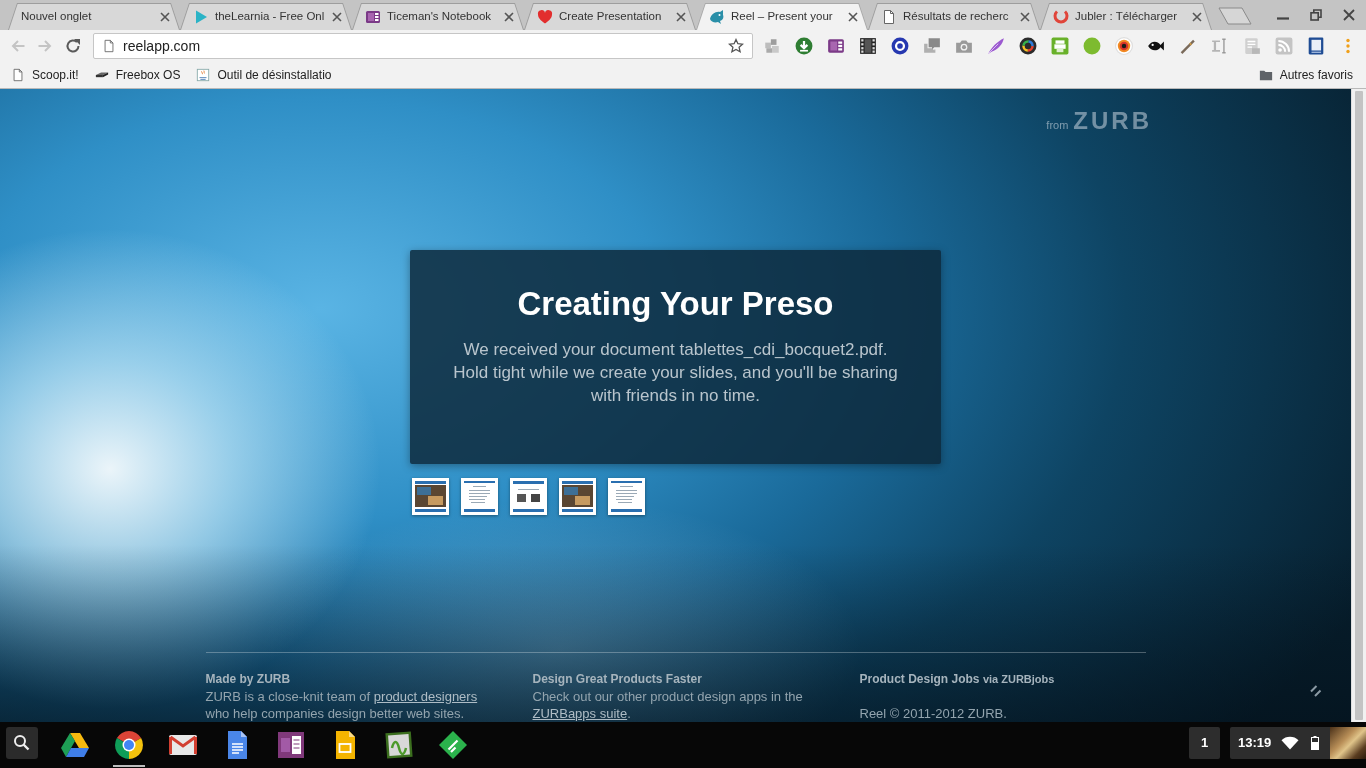 The image size is (1366, 768). I want to click on color-wheel-icon, so click(1028, 46).